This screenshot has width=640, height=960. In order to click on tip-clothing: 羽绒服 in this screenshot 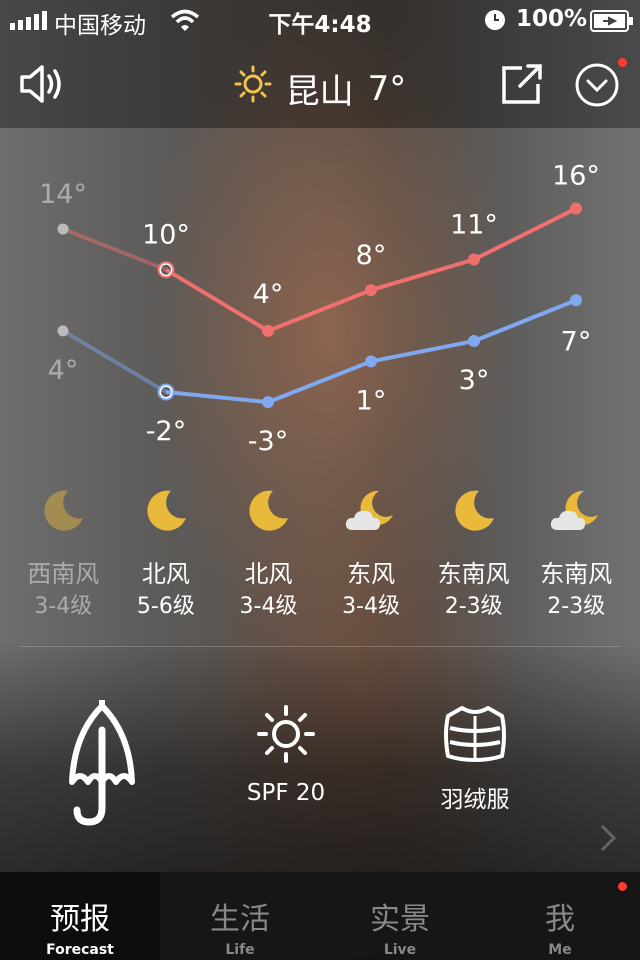, I will do `click(475, 759)`.